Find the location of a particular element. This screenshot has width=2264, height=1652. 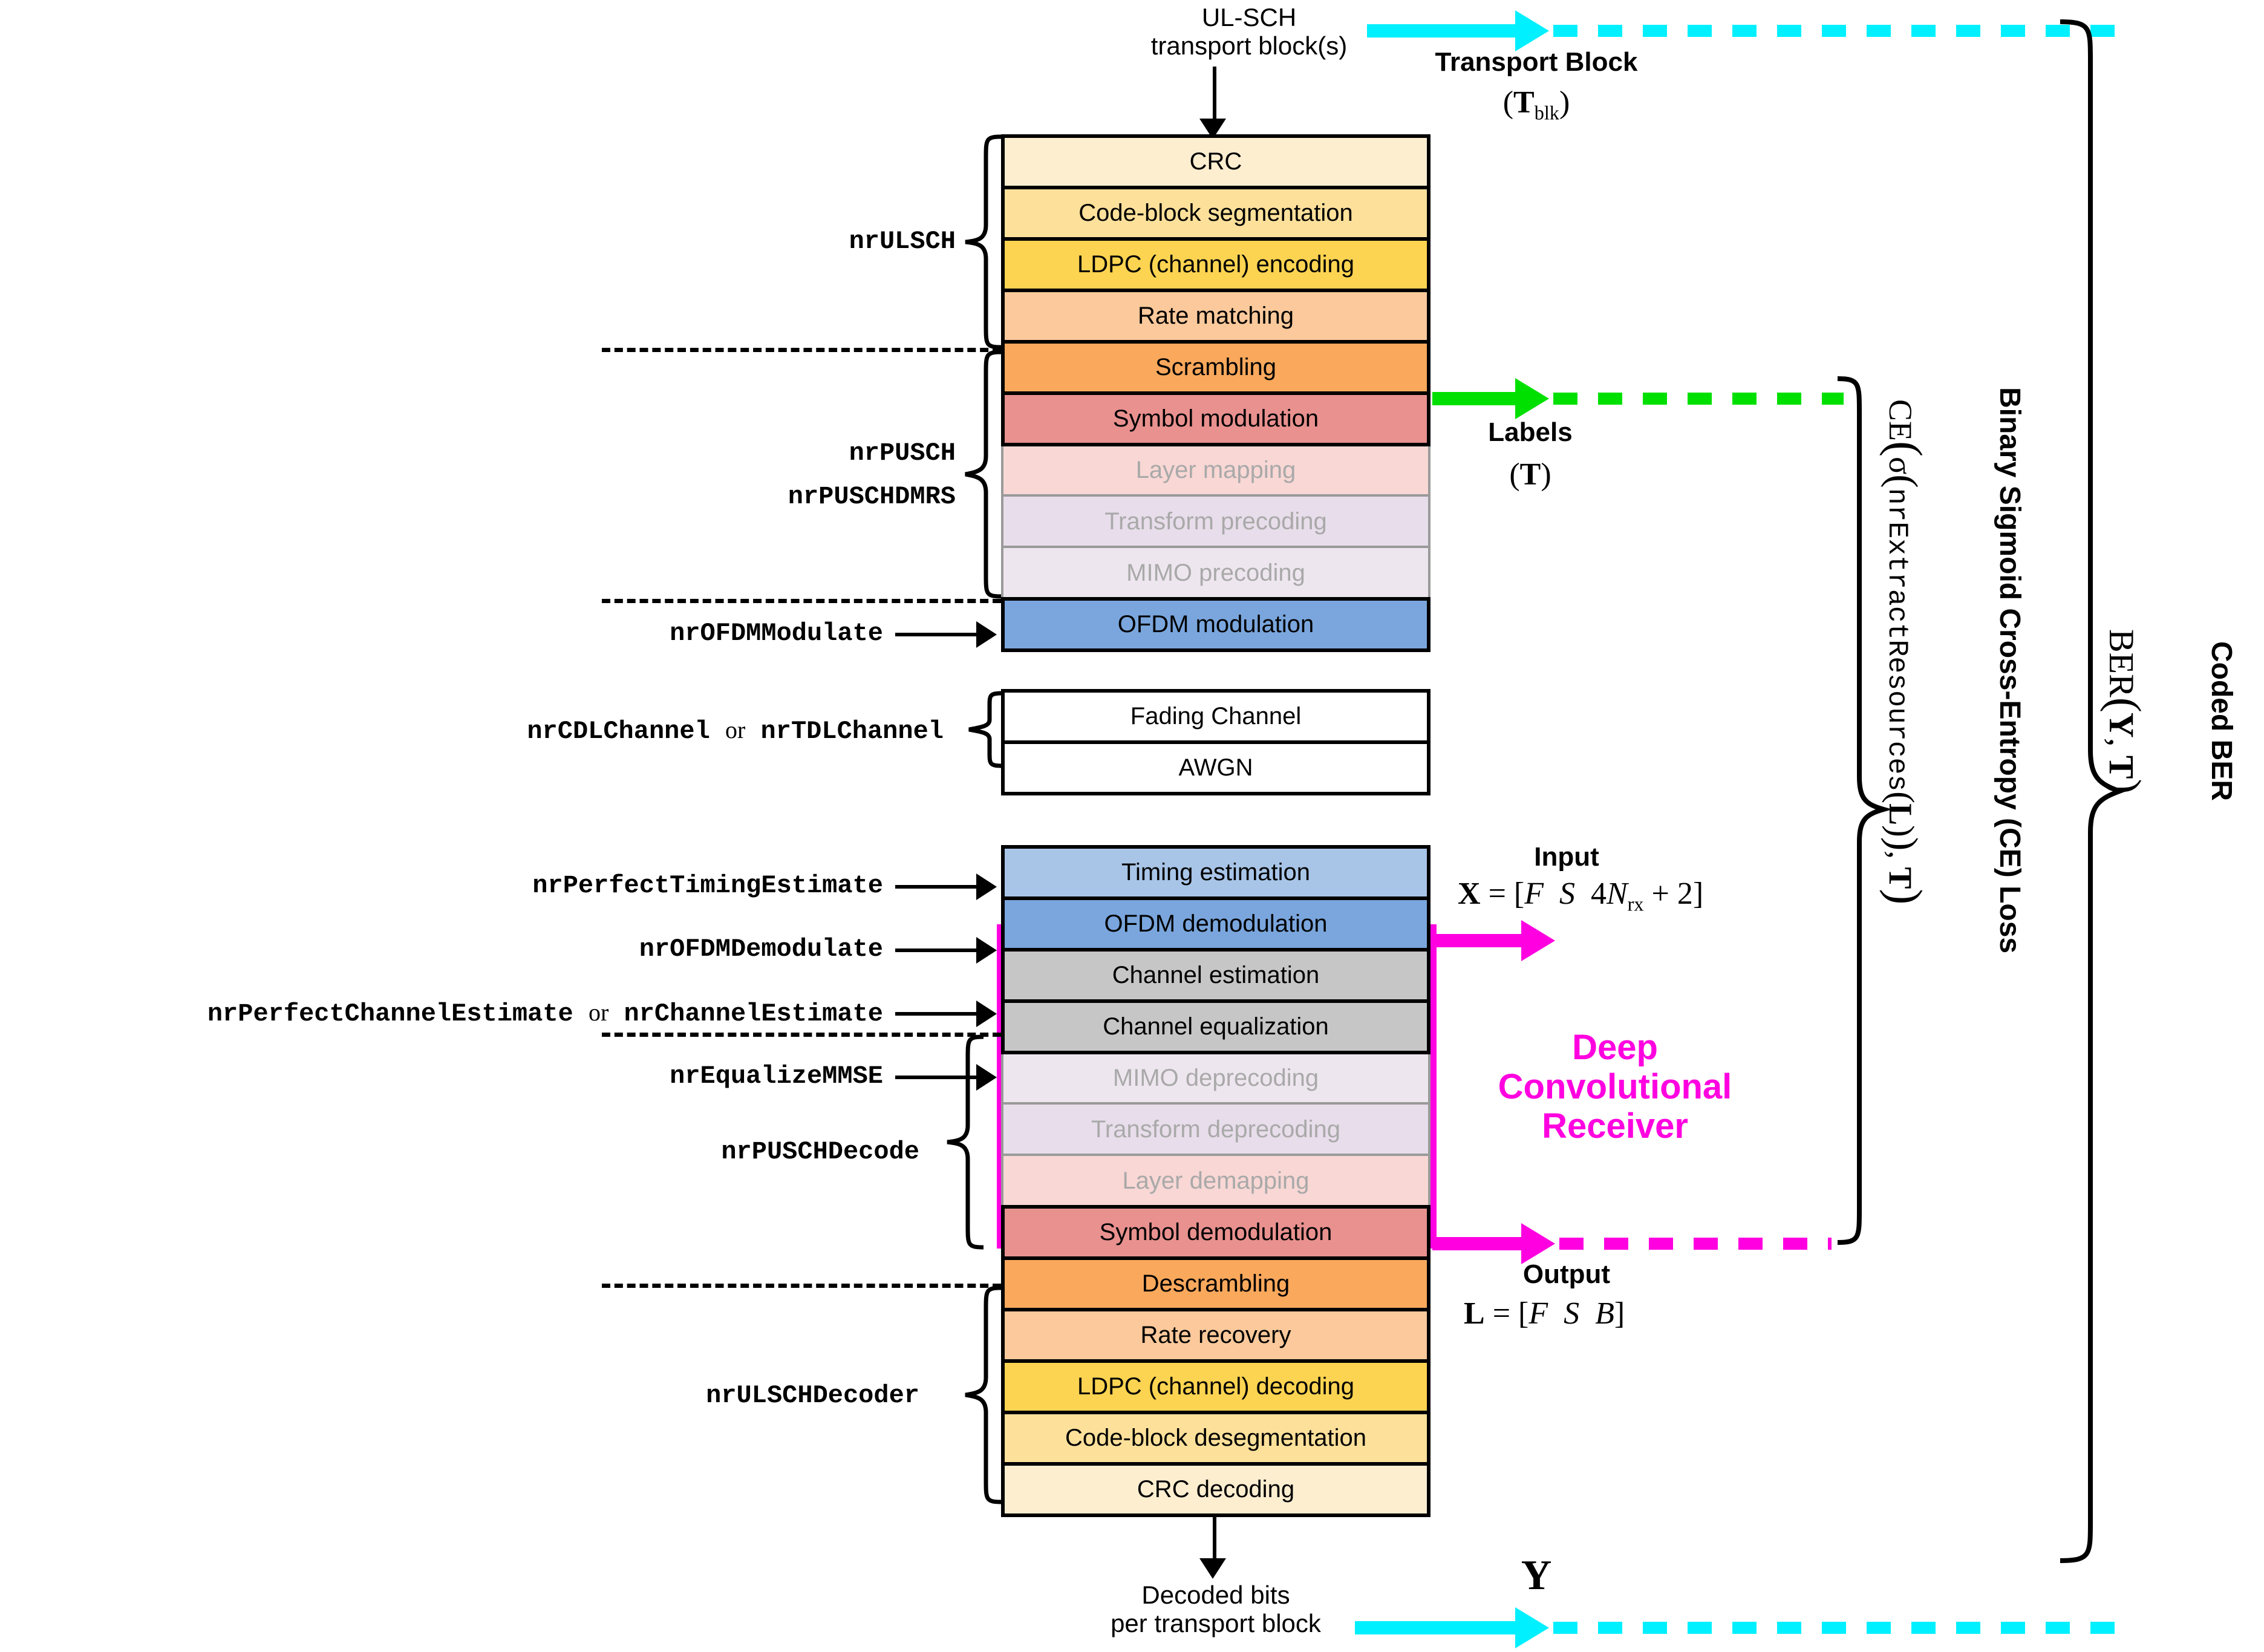

block-label: Code-block desegmentation is located at coordinates (1216, 1438).